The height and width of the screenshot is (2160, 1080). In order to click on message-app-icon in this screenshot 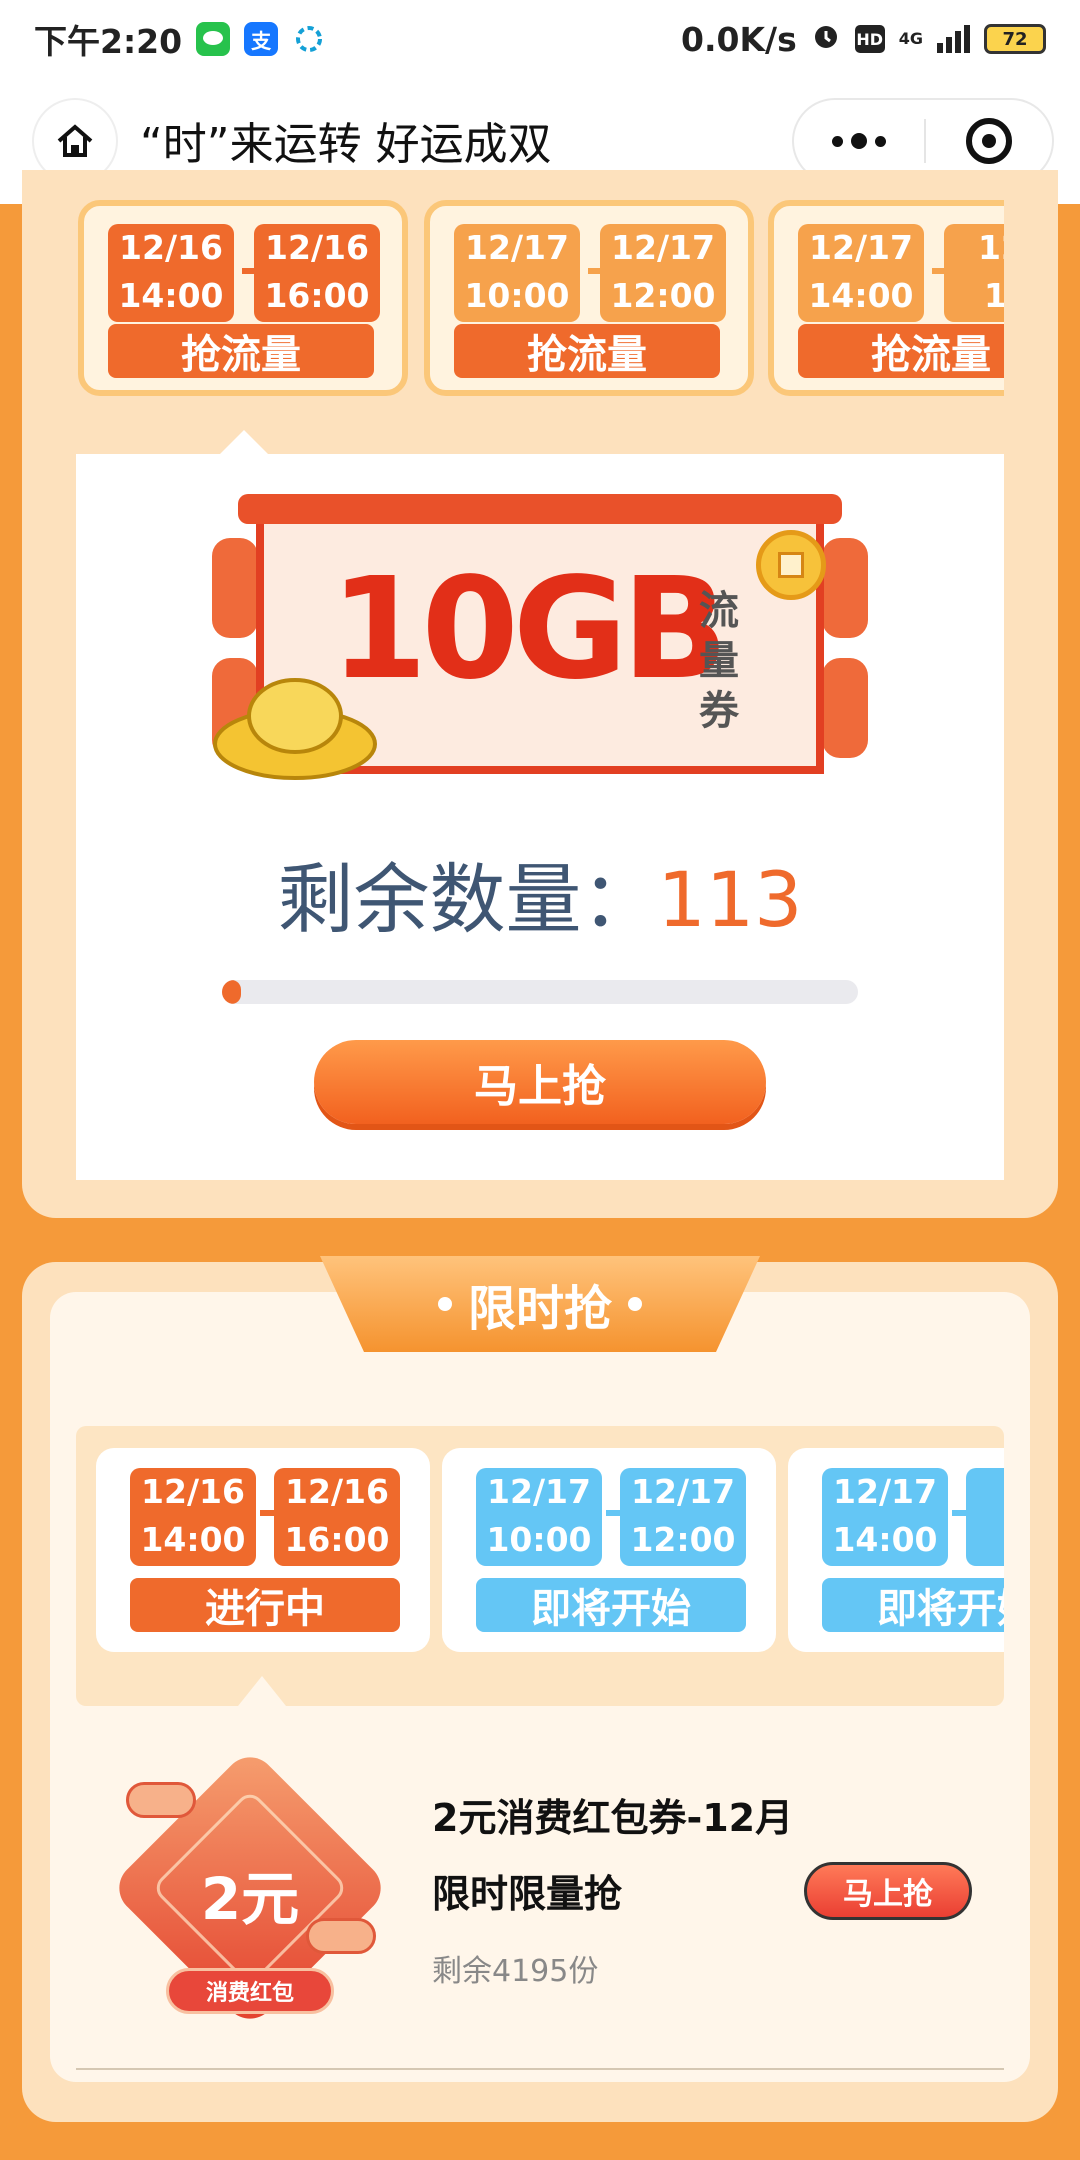, I will do `click(213, 39)`.